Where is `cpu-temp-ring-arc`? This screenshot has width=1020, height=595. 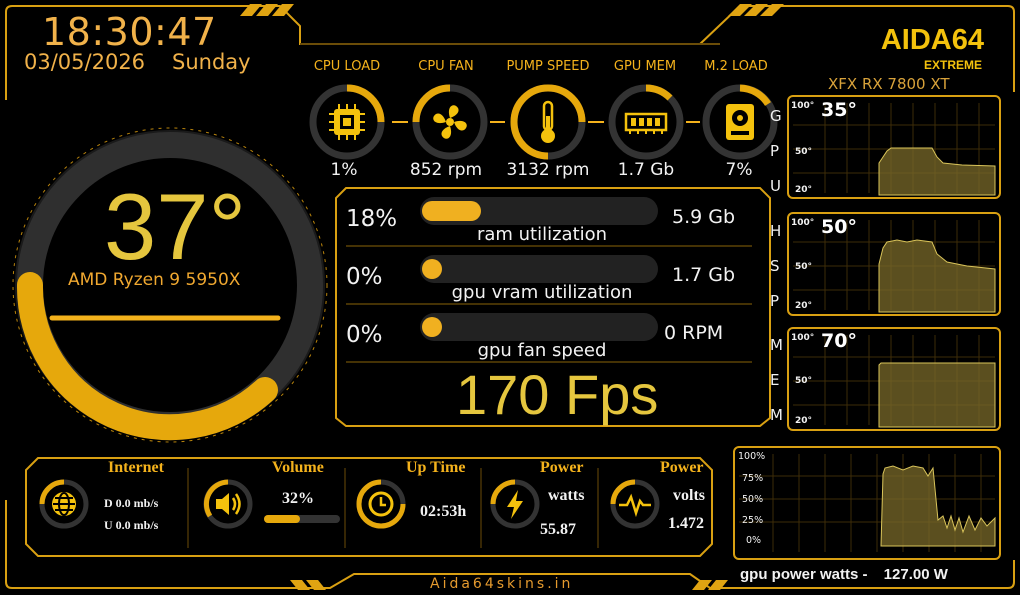
cpu-temp-ring-arc is located at coordinates (147, 356).